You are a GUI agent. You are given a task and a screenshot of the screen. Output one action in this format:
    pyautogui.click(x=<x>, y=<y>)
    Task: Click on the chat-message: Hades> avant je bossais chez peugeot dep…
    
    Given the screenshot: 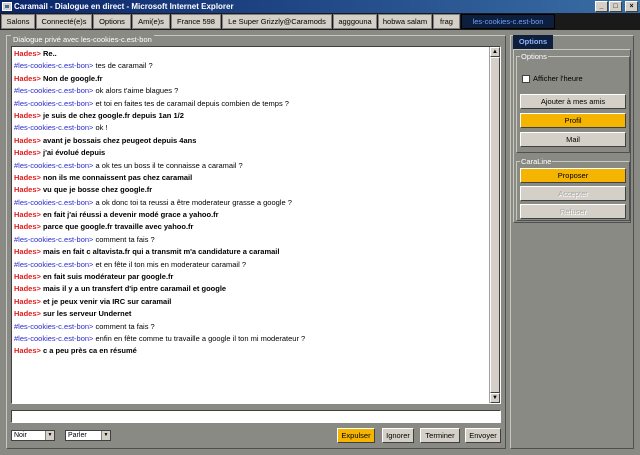 What is the action you would take?
    pyautogui.click(x=251, y=141)
    